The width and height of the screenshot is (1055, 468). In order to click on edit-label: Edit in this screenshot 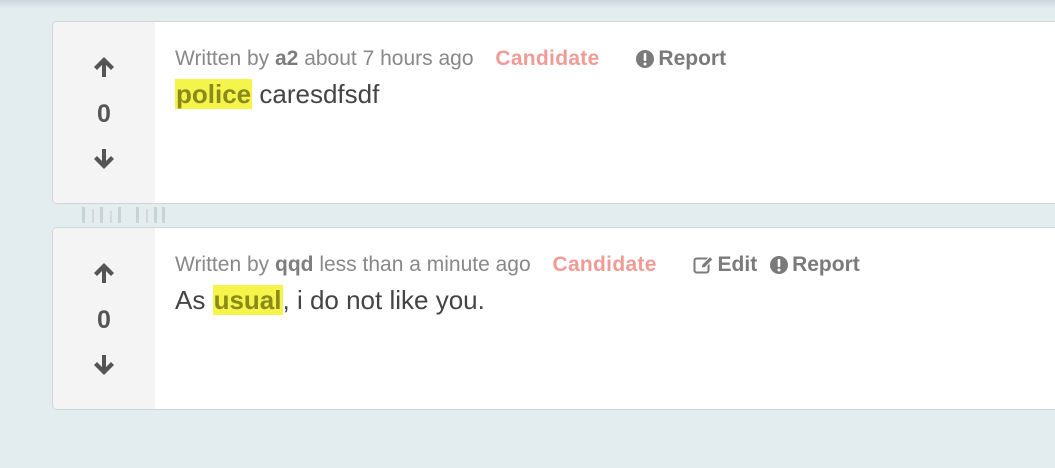, I will do `click(737, 264)`.